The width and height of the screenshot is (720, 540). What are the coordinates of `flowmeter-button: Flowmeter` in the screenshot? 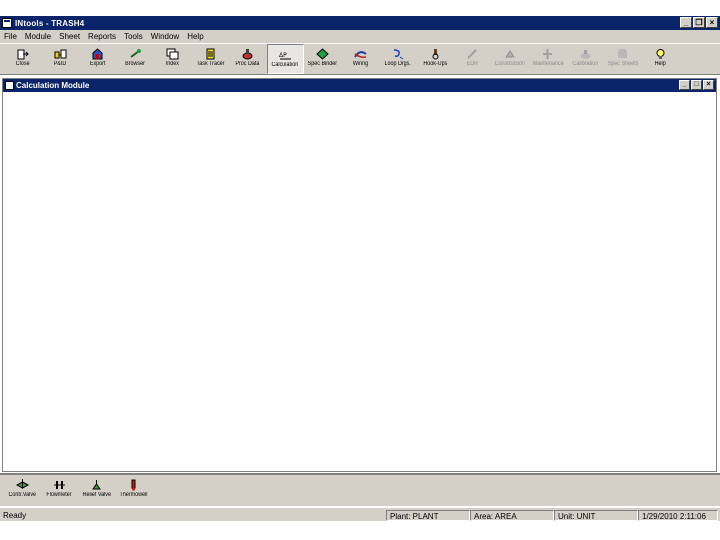 It's located at (59, 490).